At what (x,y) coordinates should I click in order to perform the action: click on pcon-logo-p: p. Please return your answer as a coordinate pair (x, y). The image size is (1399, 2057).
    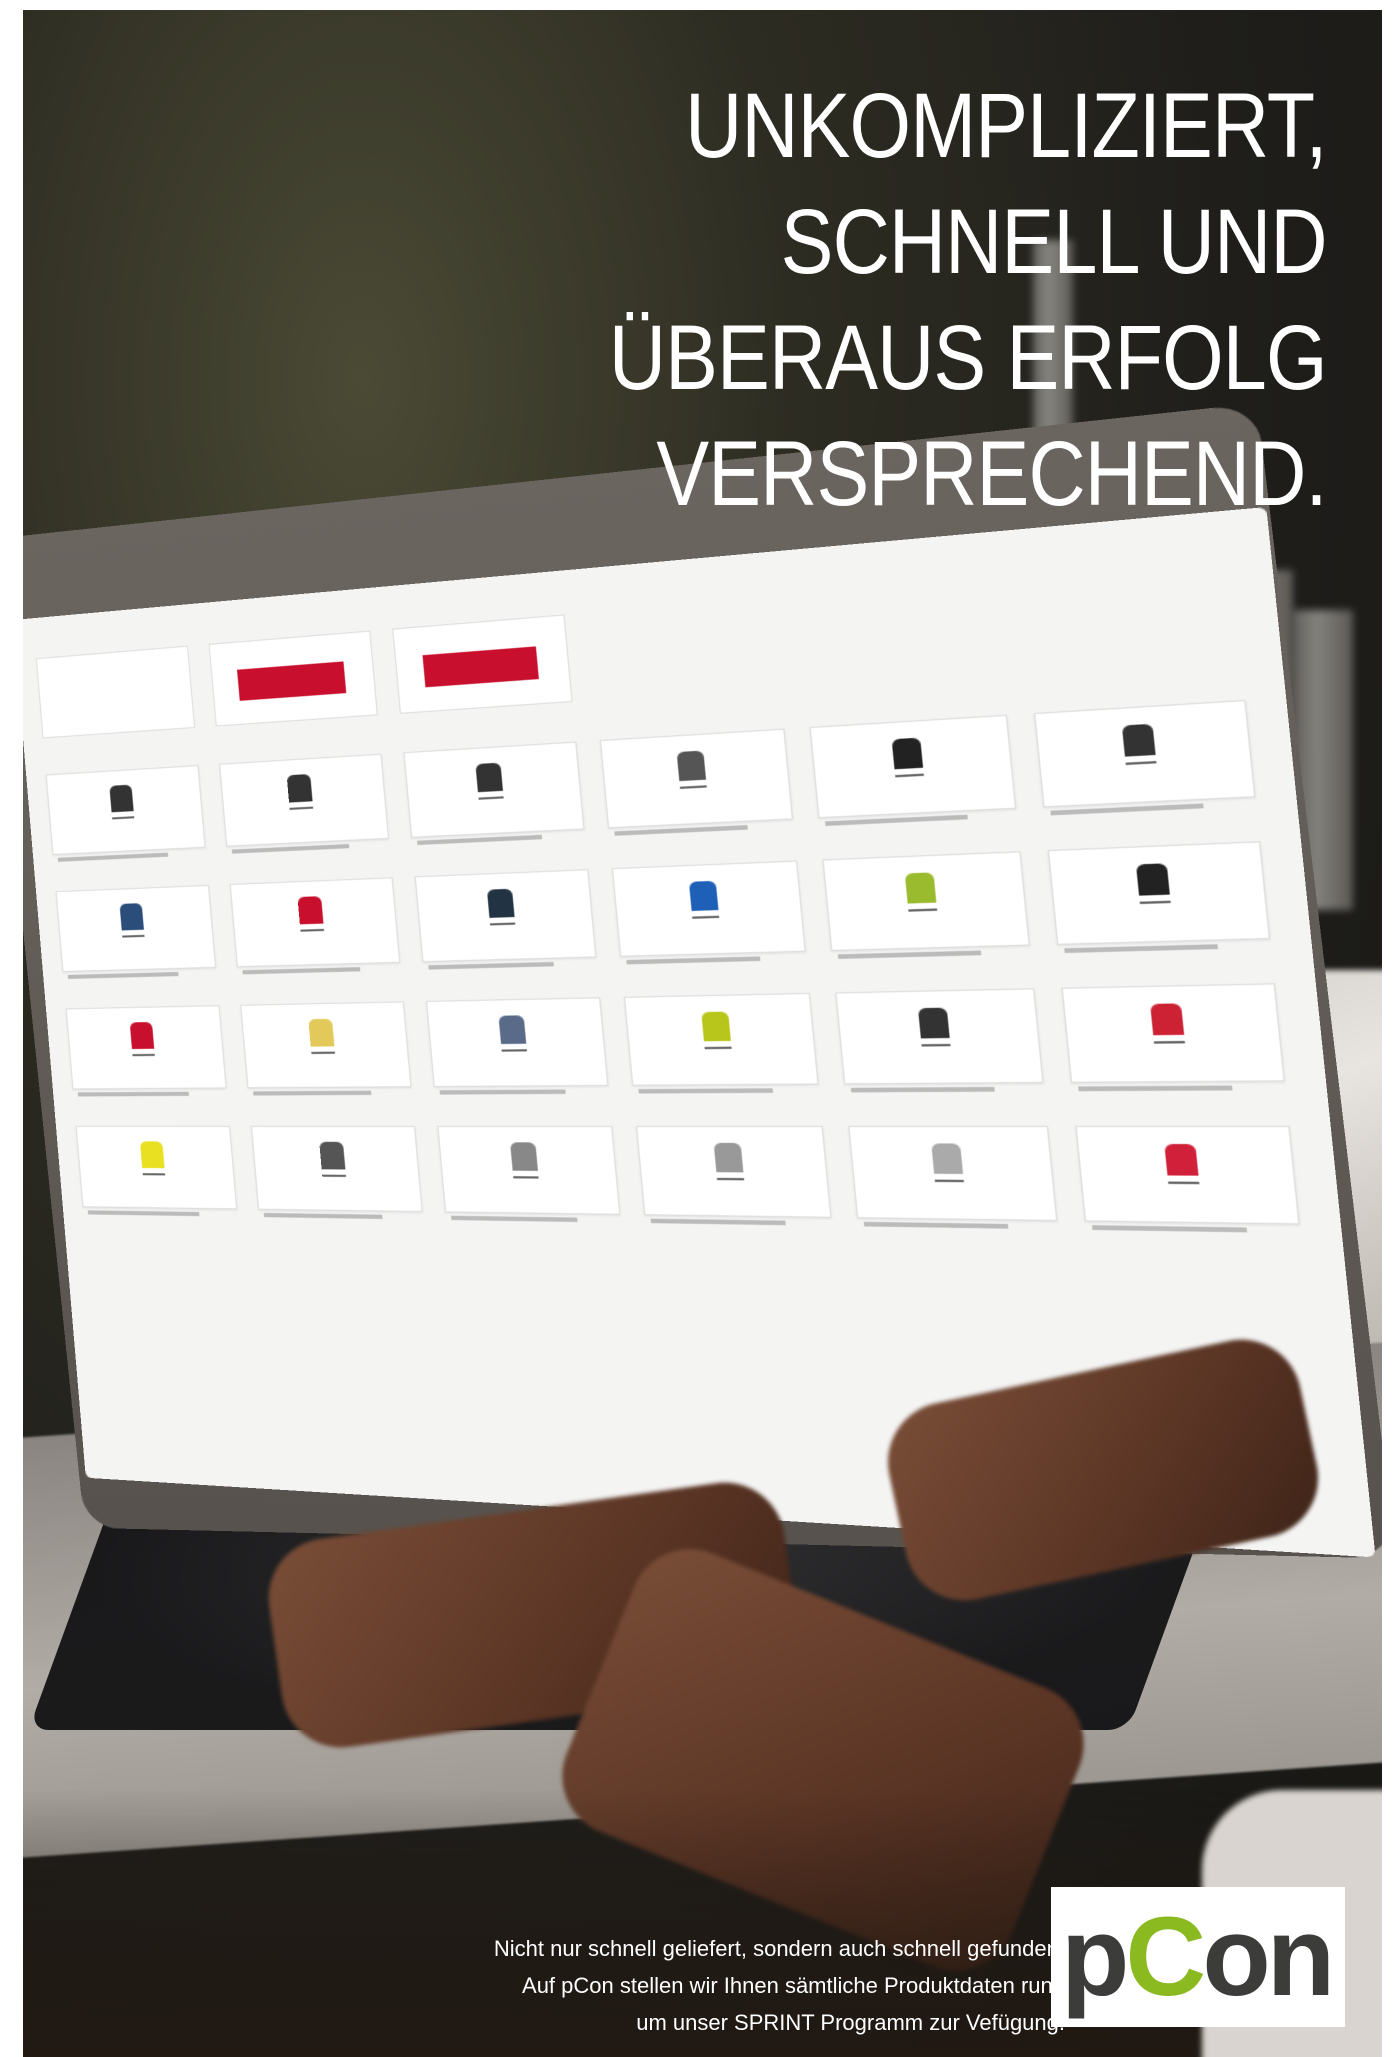
    Looking at the image, I should click on (1093, 1956).